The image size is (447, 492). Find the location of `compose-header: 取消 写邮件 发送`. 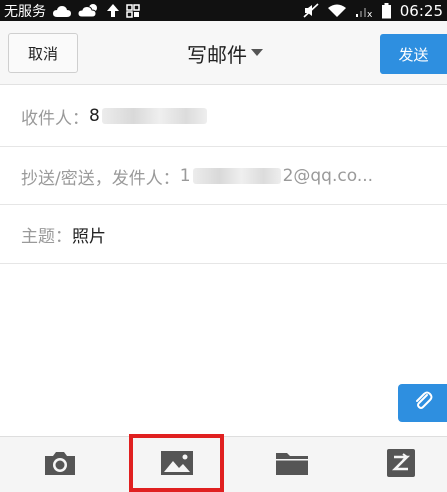

compose-header: 取消 写邮件 发送 is located at coordinates (223, 53).